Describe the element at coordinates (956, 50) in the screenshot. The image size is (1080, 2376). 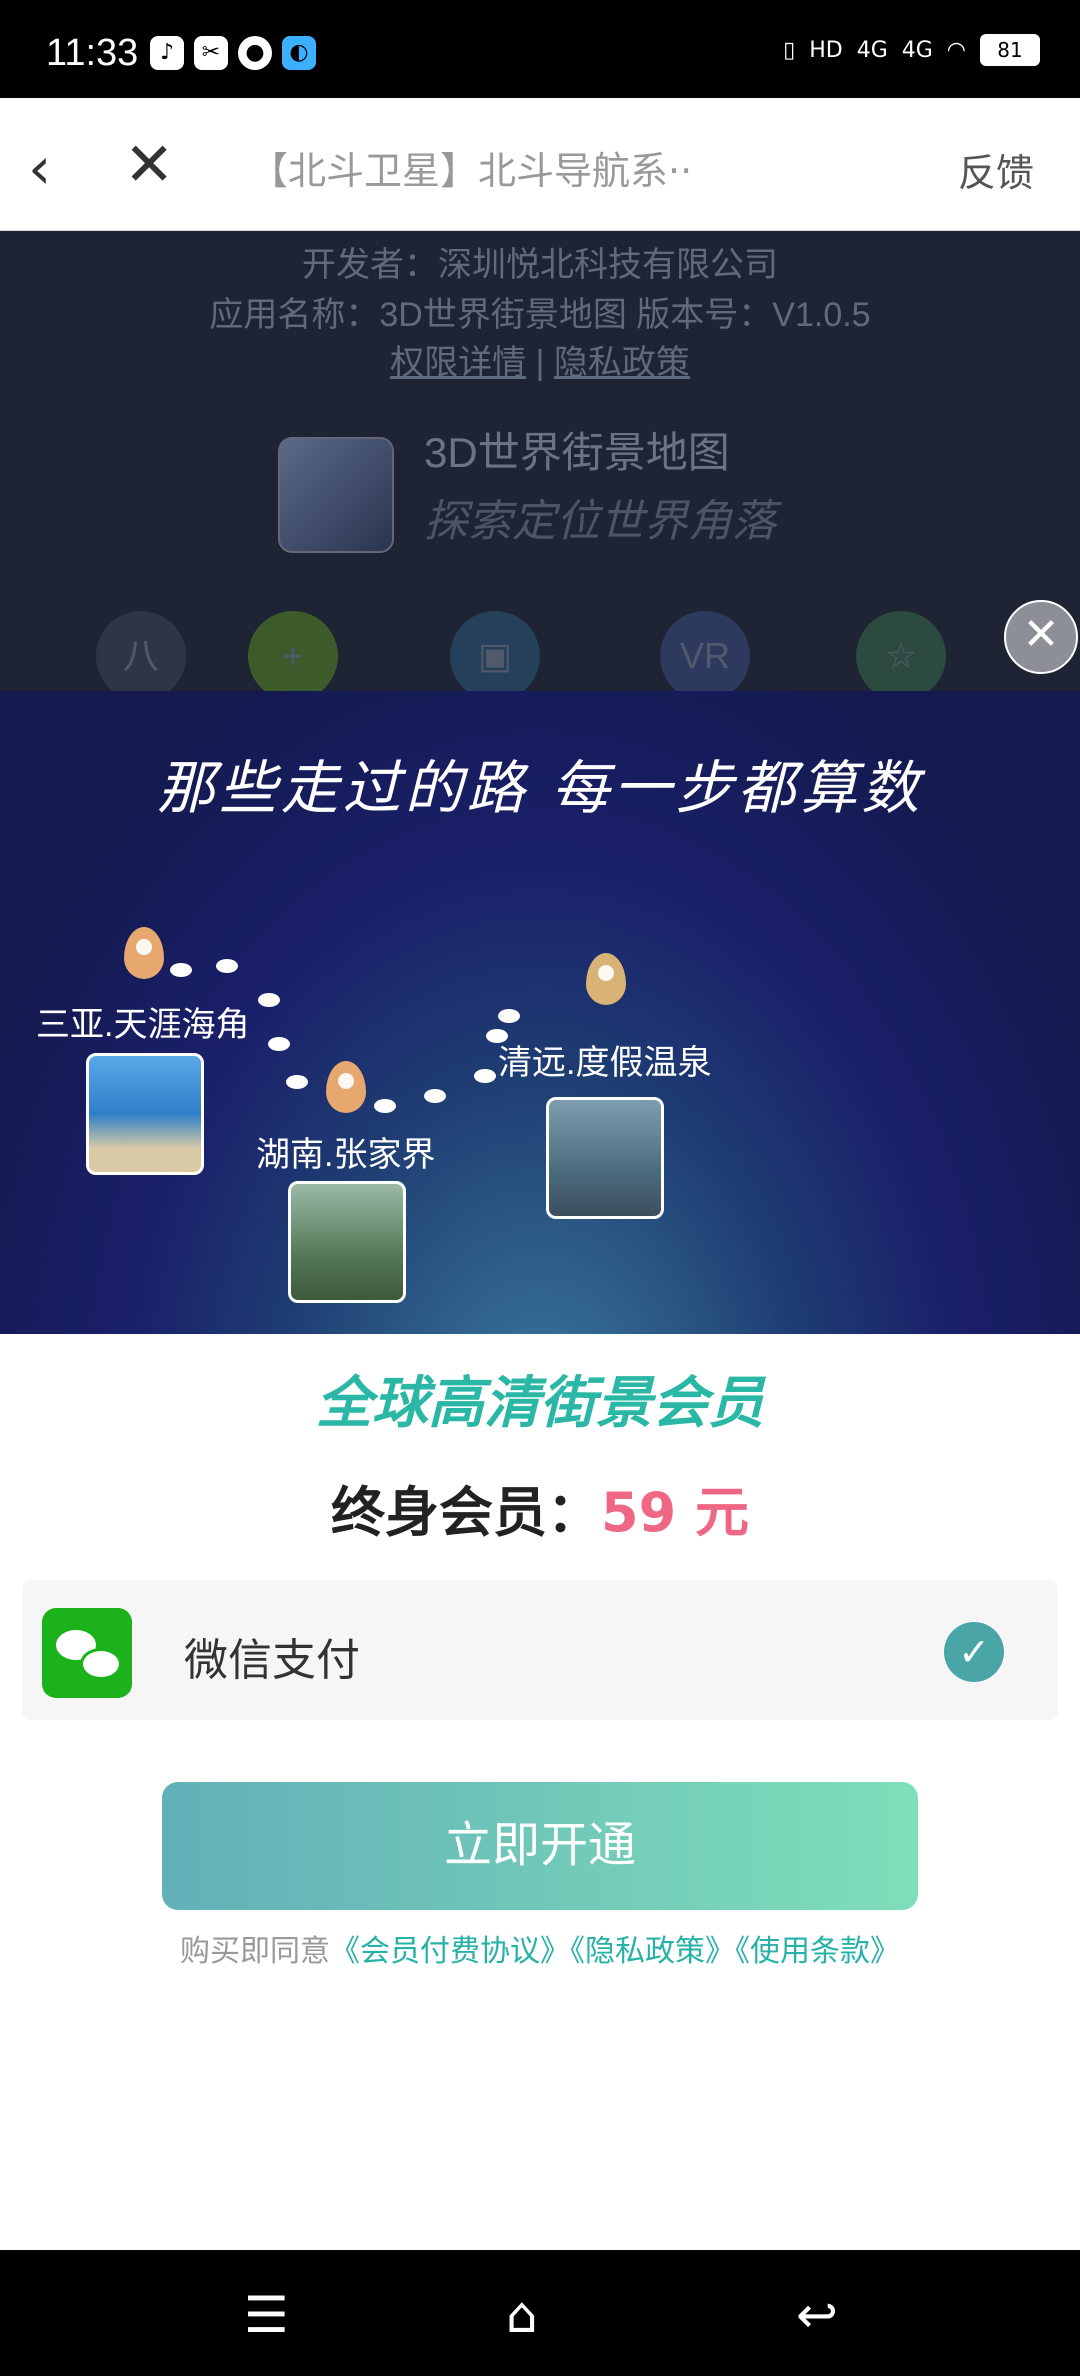
I see `wifi-icon: ◠` at that location.